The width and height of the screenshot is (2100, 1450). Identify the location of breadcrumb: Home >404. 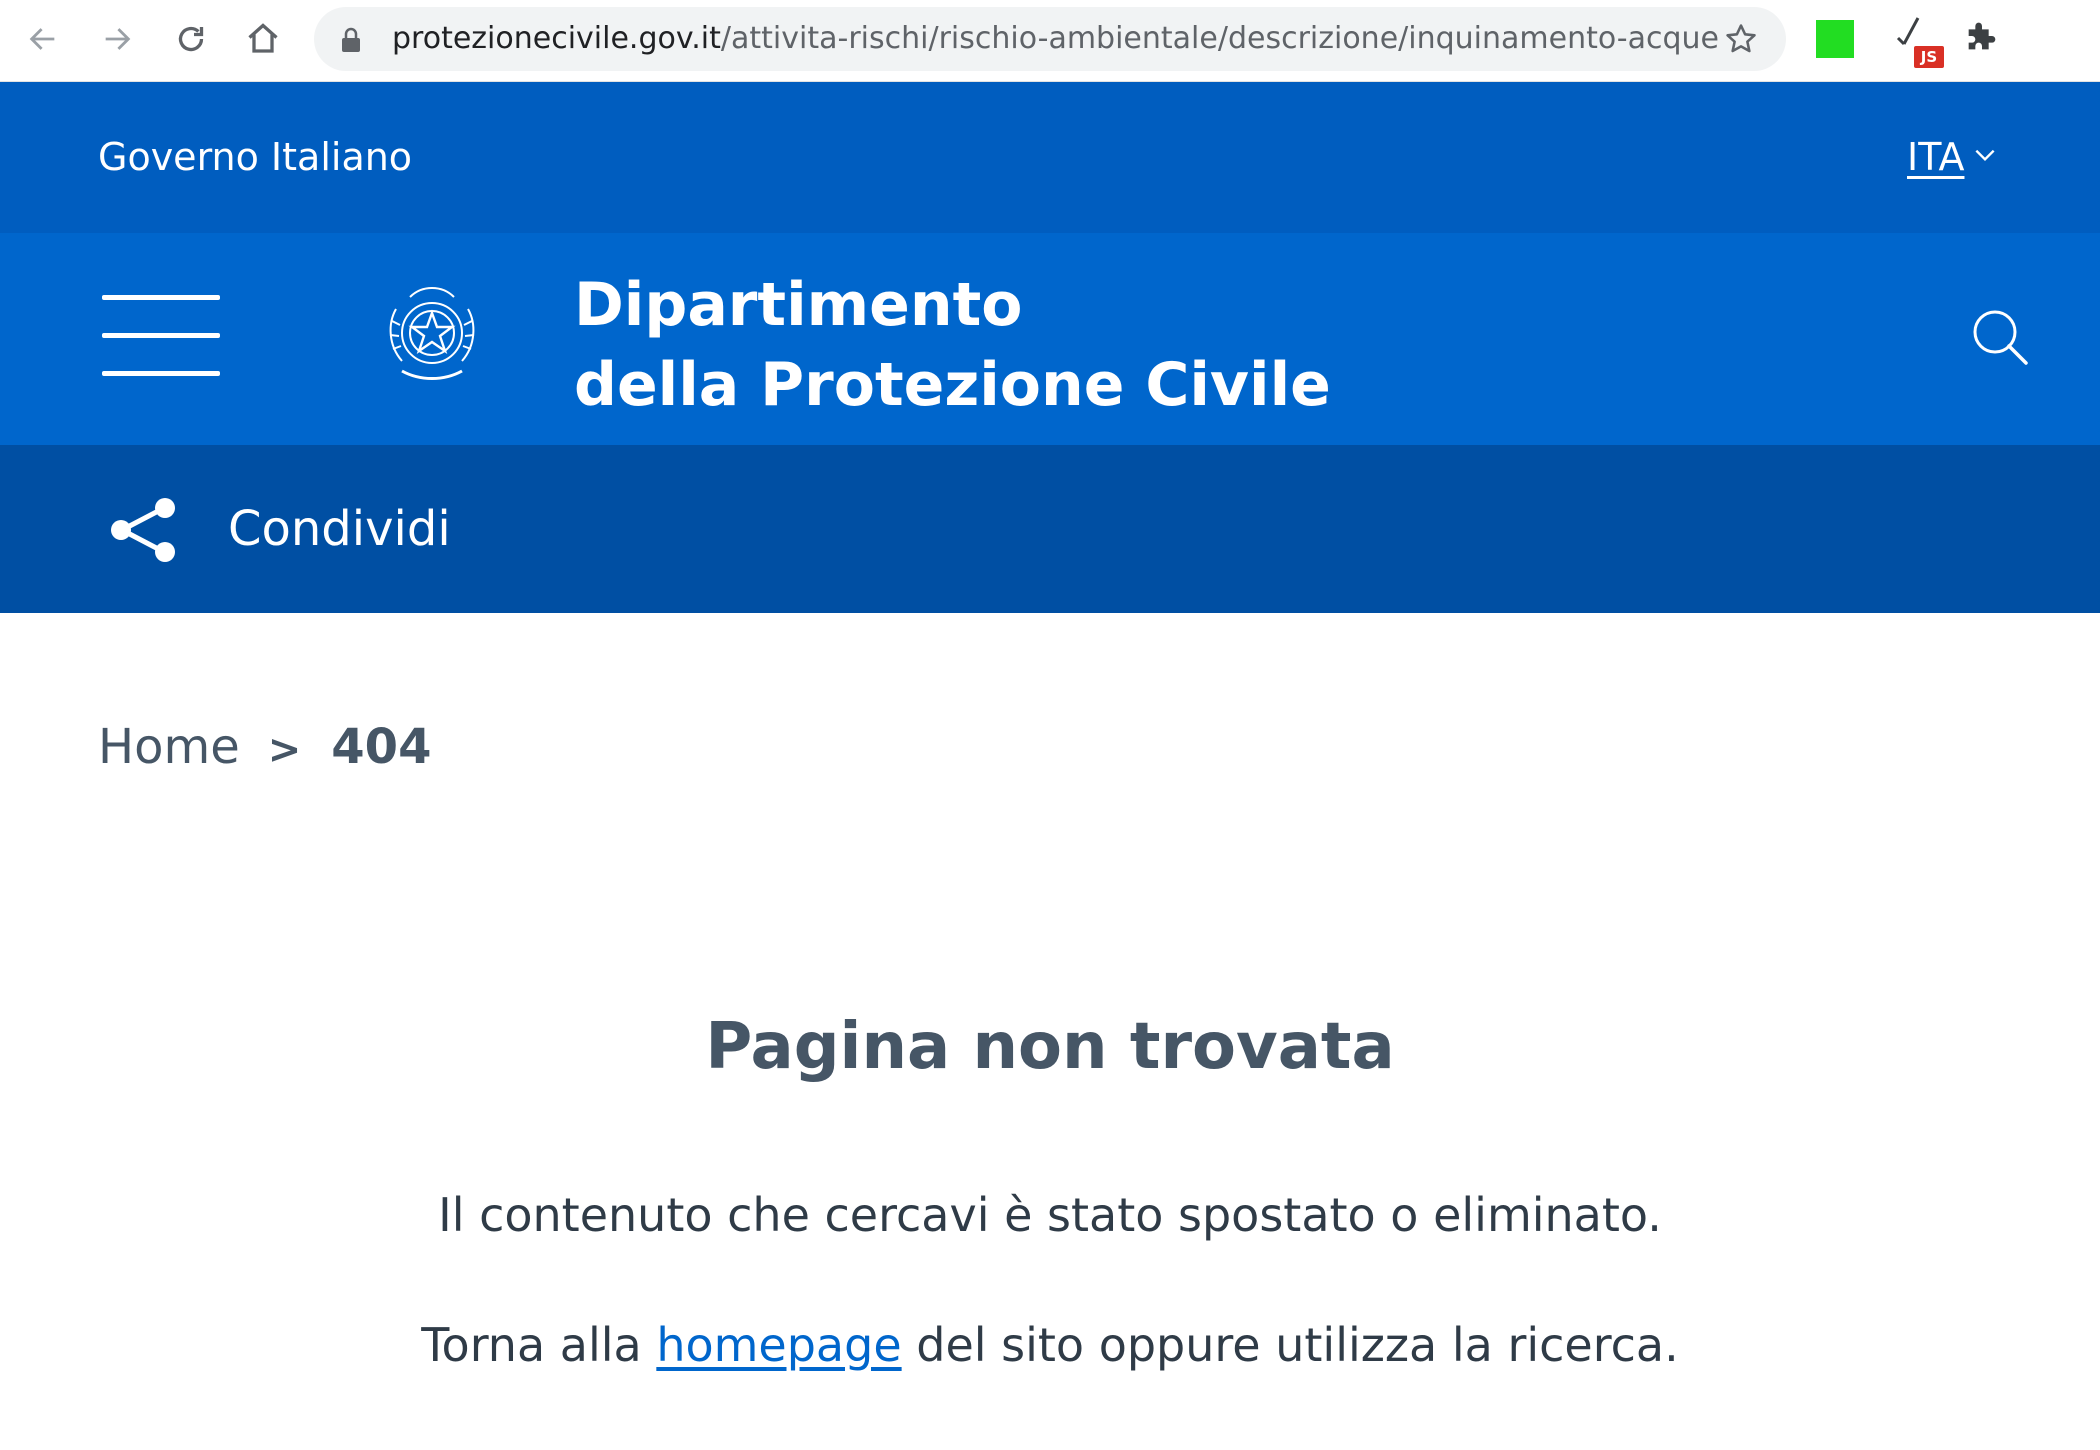
(264, 747).